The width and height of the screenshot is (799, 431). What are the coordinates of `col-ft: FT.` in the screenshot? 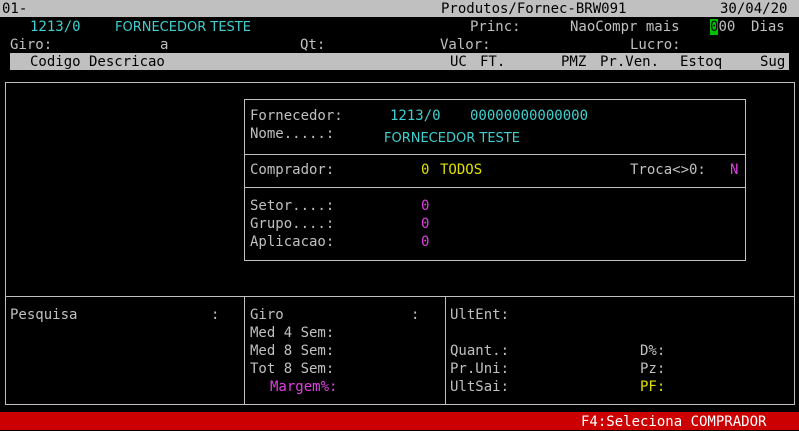 It's located at (493, 62).